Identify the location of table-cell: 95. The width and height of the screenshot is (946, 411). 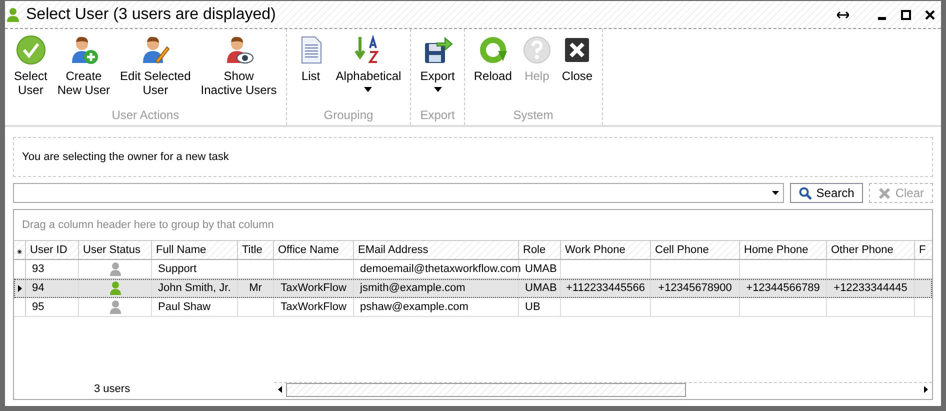
(38, 307).